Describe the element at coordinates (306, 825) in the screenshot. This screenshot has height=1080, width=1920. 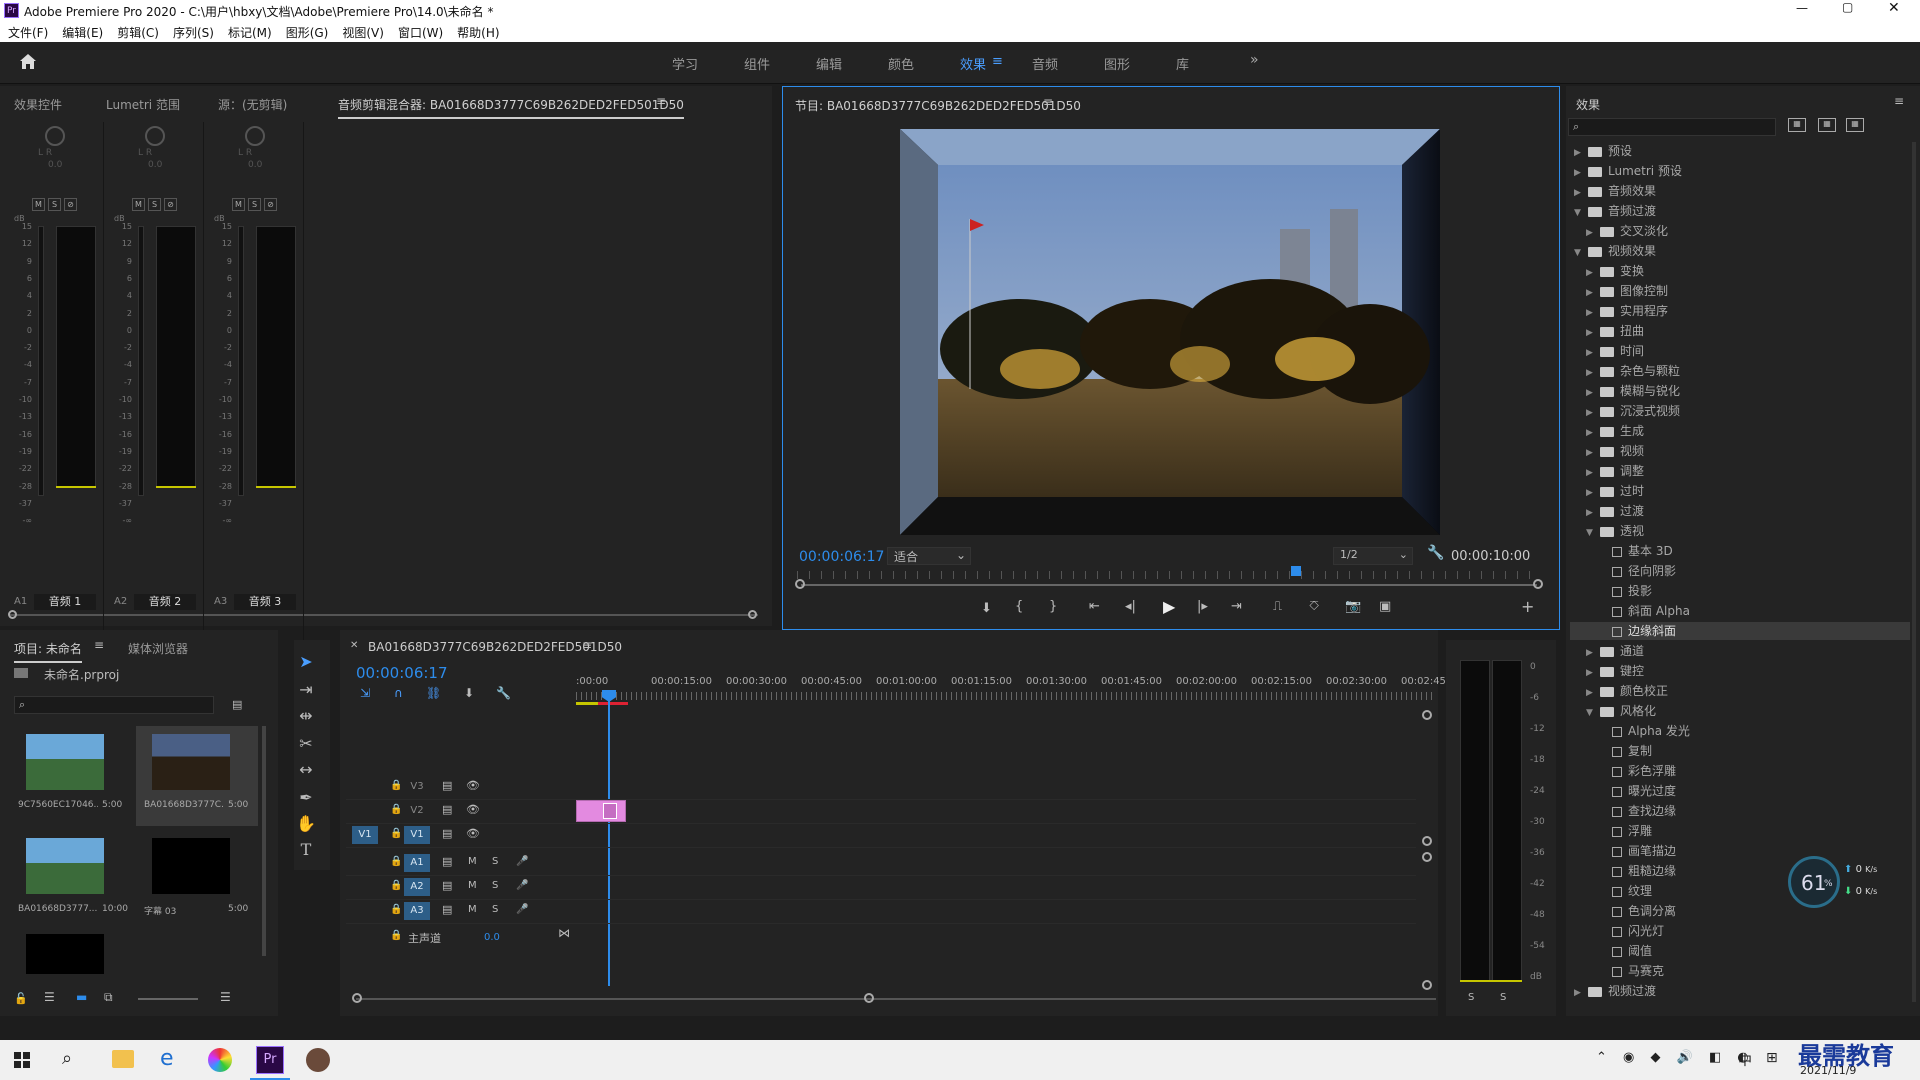
I see `hand-tool-icon: ✋` at that location.